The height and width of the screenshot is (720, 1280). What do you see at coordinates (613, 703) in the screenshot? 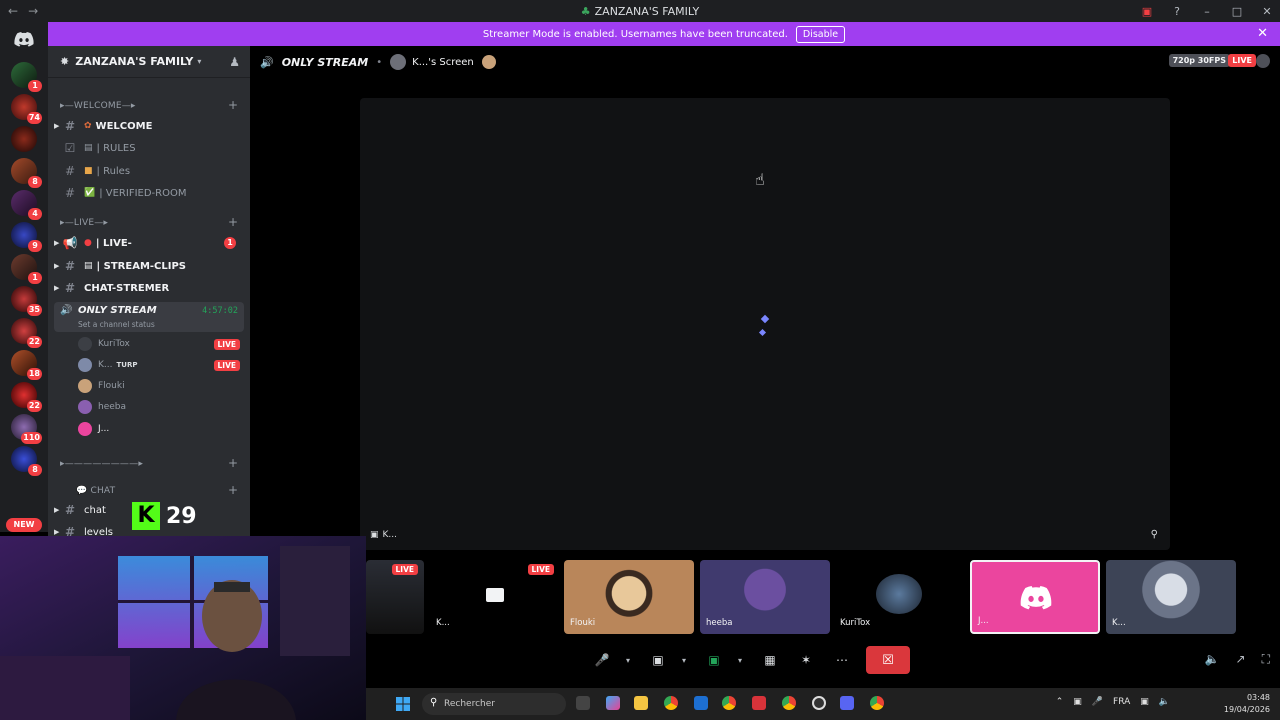
I see `copilot-icon` at bounding box center [613, 703].